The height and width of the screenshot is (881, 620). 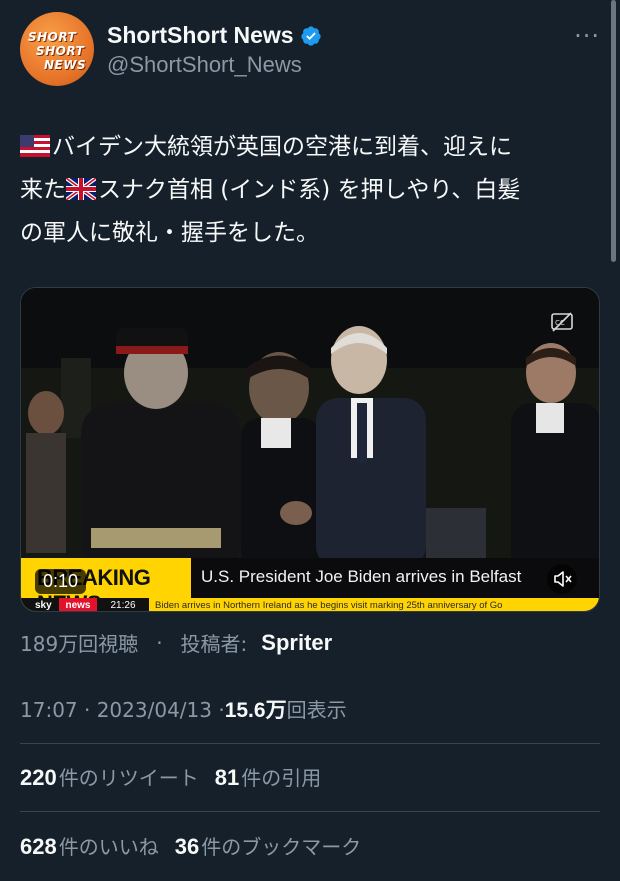 What do you see at coordinates (38, 777) in the screenshot?
I see `retweet-count: 220` at bounding box center [38, 777].